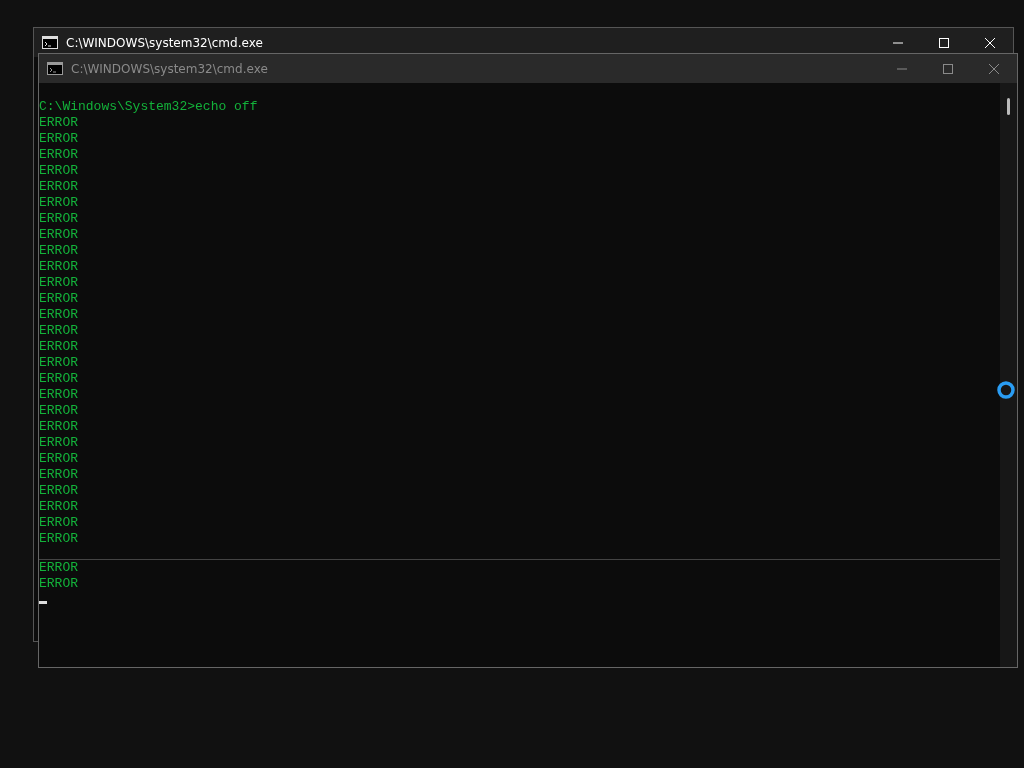 Image resolution: width=1024 pixels, height=768 pixels. I want to click on console-line: C:\Windows\System32>echo off, so click(148, 107).